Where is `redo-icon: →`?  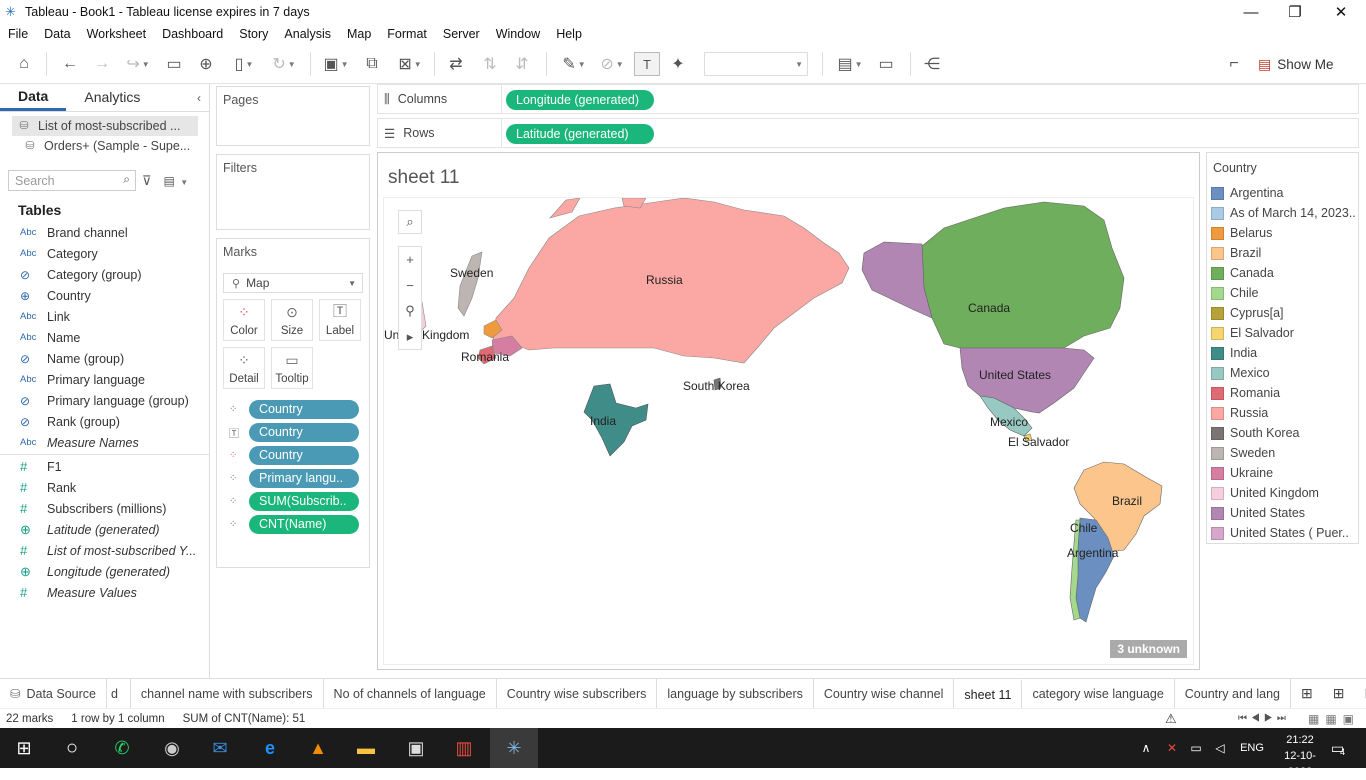 redo-icon: → is located at coordinates (102, 64).